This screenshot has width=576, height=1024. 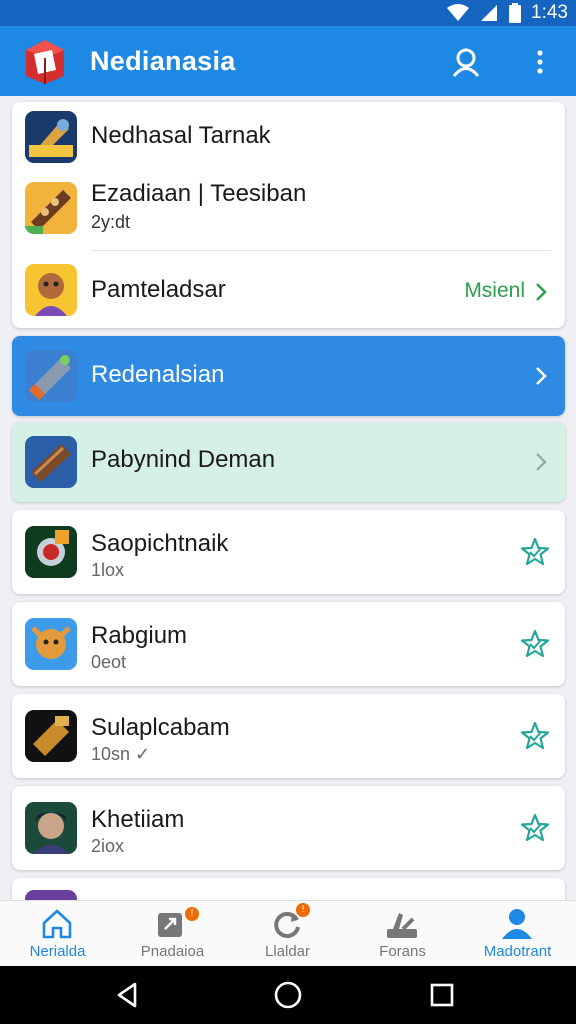 I want to click on nav-label: Pnadaioa, so click(x=172, y=951).